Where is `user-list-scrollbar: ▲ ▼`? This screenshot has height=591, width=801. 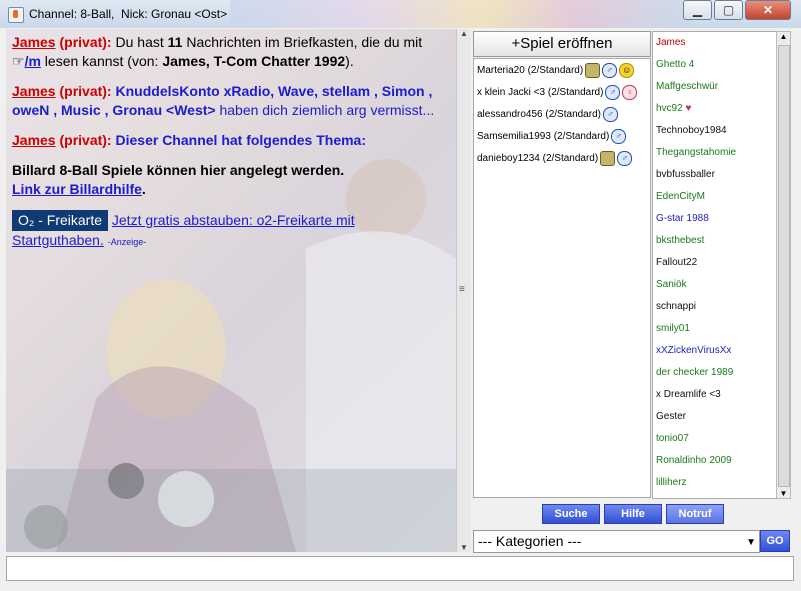 user-list-scrollbar: ▲ ▼ is located at coordinates (783, 265).